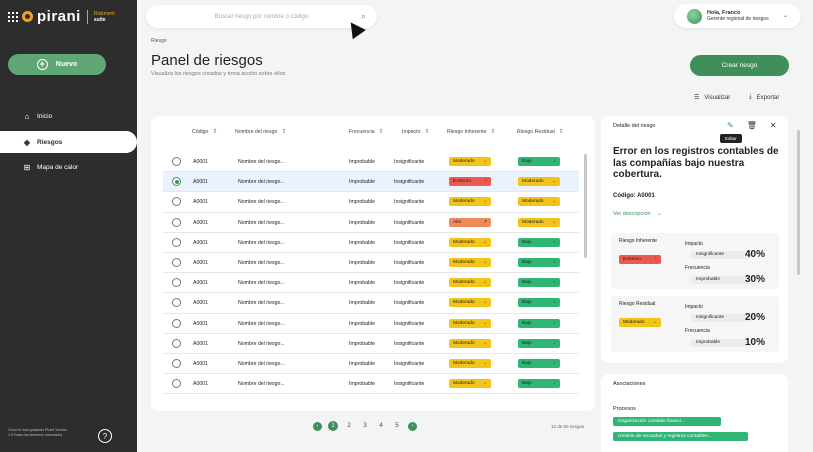  What do you see at coordinates (381, 426) in the screenshot?
I see `page-4: 4` at bounding box center [381, 426].